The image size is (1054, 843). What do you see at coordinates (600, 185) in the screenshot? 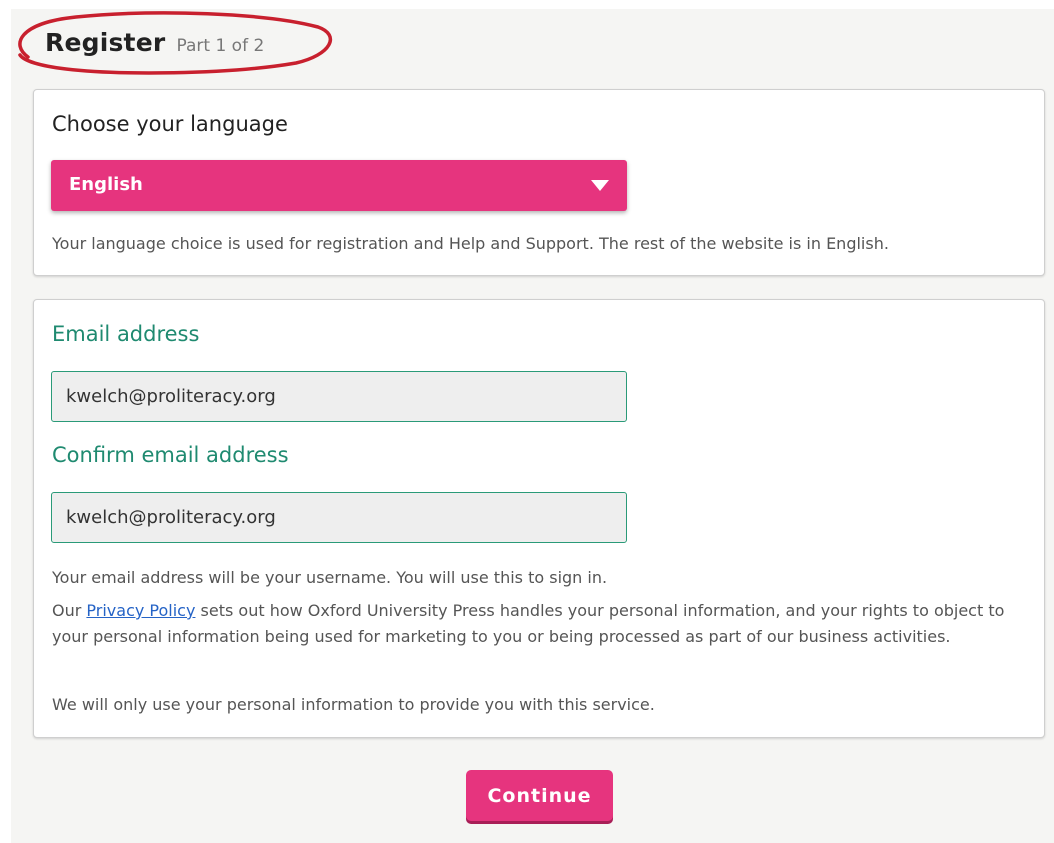
I see `triangle-down-icon` at bounding box center [600, 185].